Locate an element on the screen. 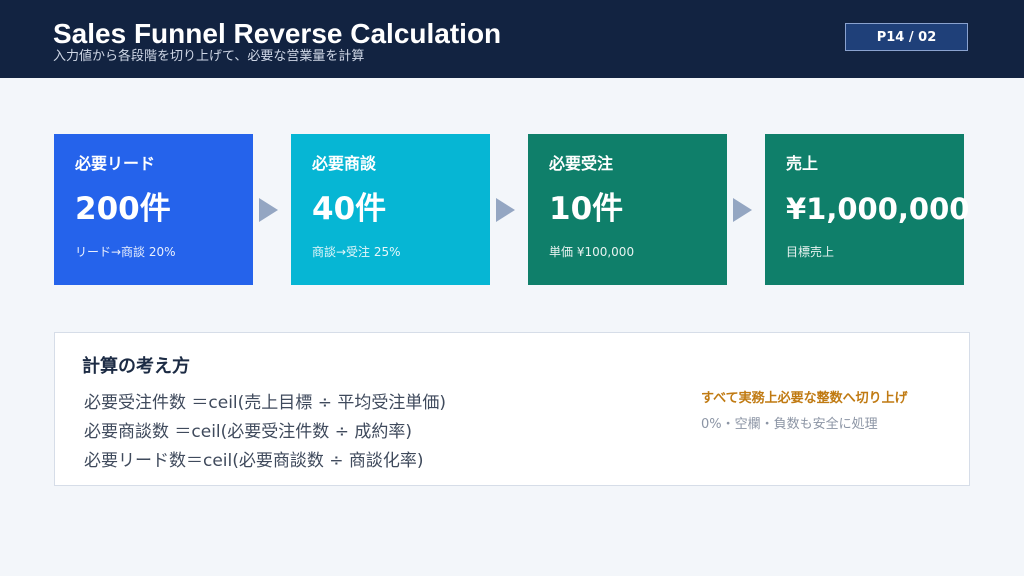 Image resolution: width=1024 pixels, height=576 pixels. card-label: 売上 is located at coordinates (802, 163).